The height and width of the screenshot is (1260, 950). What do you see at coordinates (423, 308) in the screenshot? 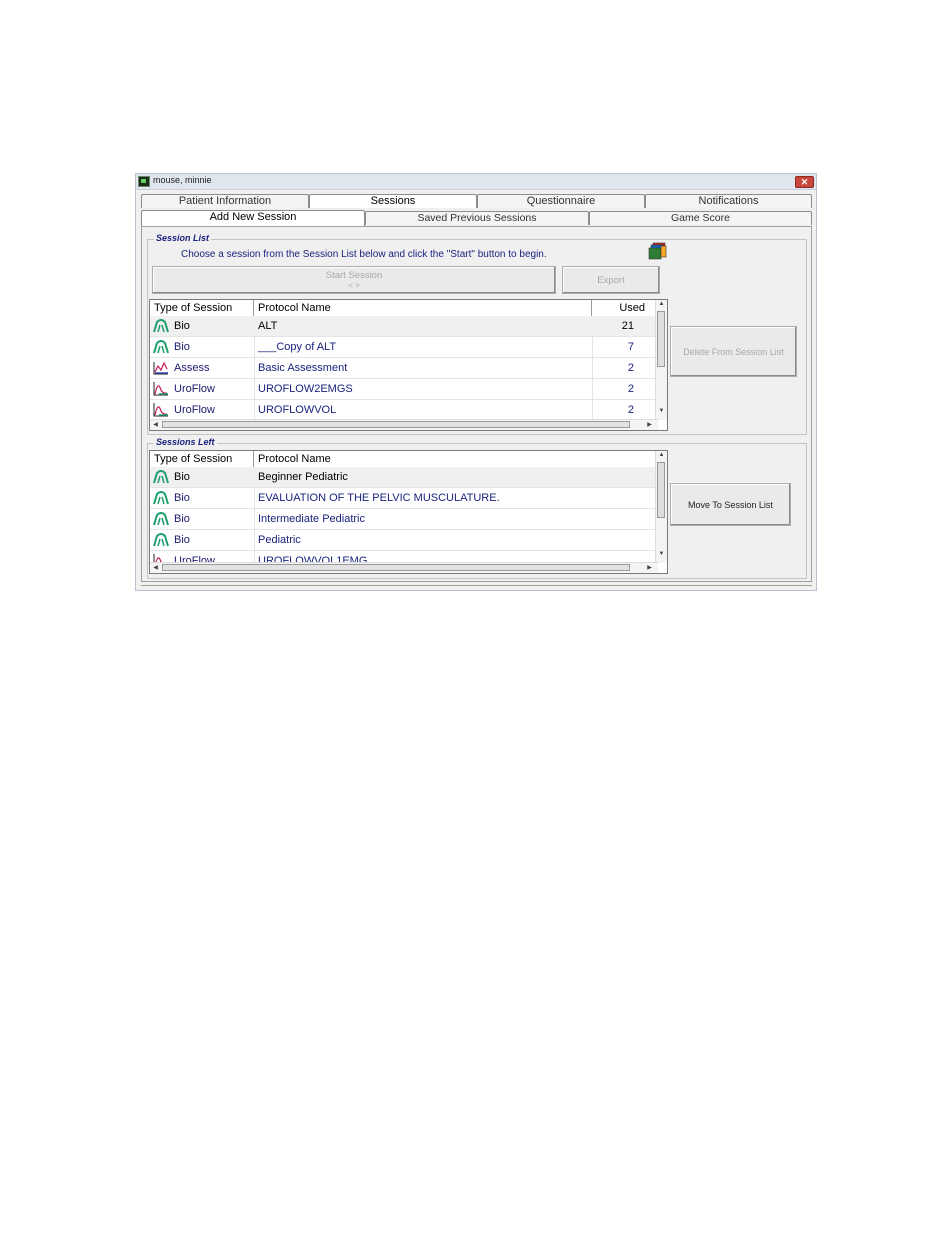
I see `col-protocol-name: Protocol Name` at bounding box center [423, 308].